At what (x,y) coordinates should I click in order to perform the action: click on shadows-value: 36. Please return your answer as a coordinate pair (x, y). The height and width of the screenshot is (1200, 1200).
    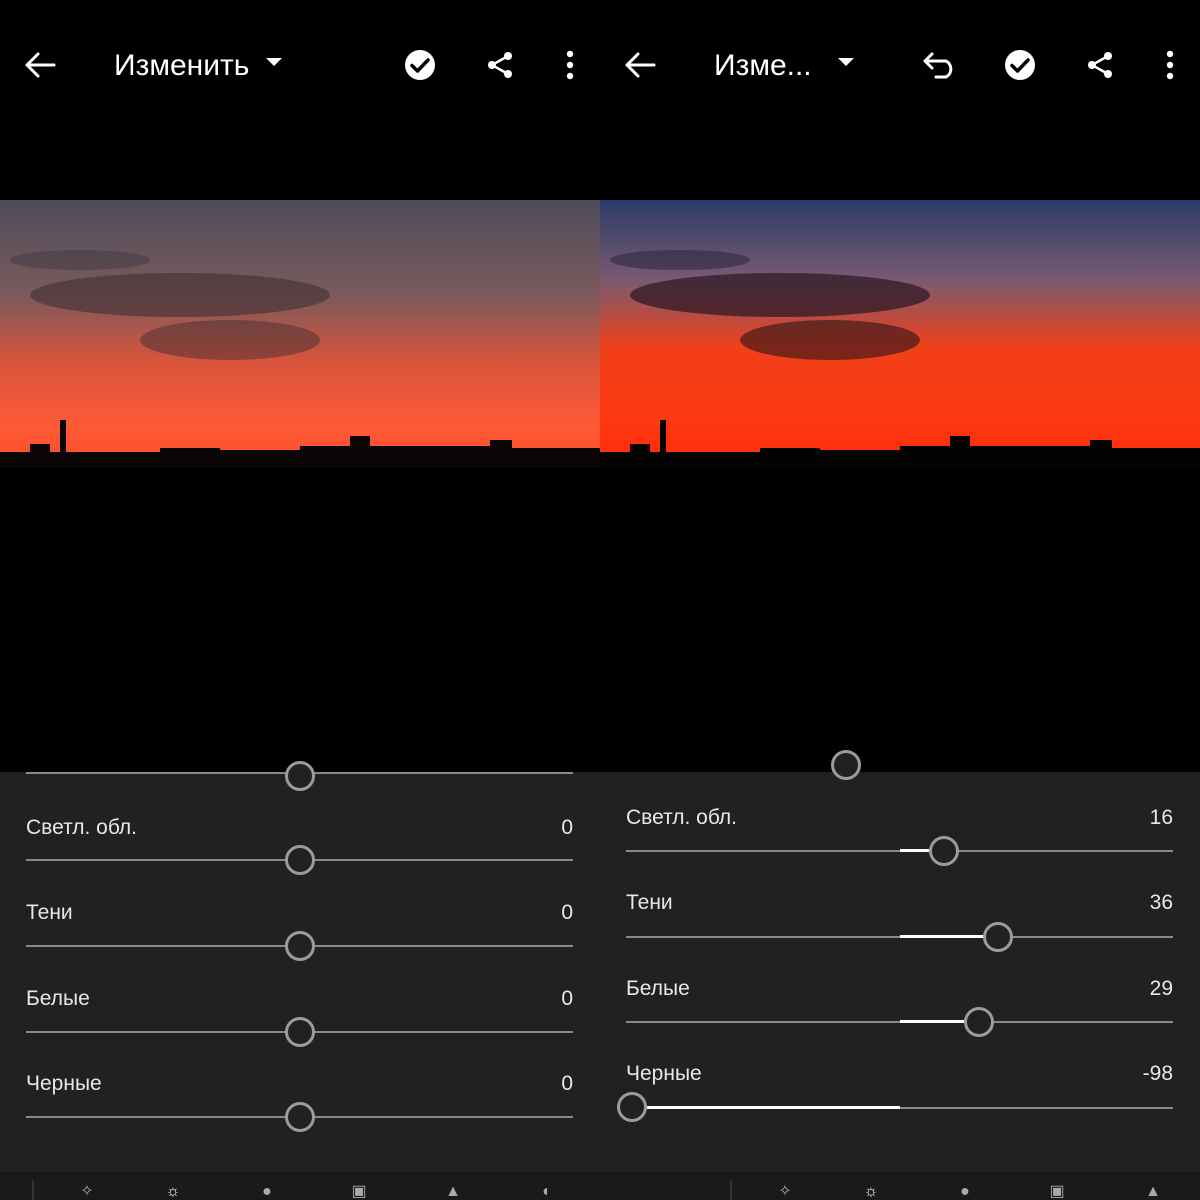
    Looking at the image, I should click on (1161, 902).